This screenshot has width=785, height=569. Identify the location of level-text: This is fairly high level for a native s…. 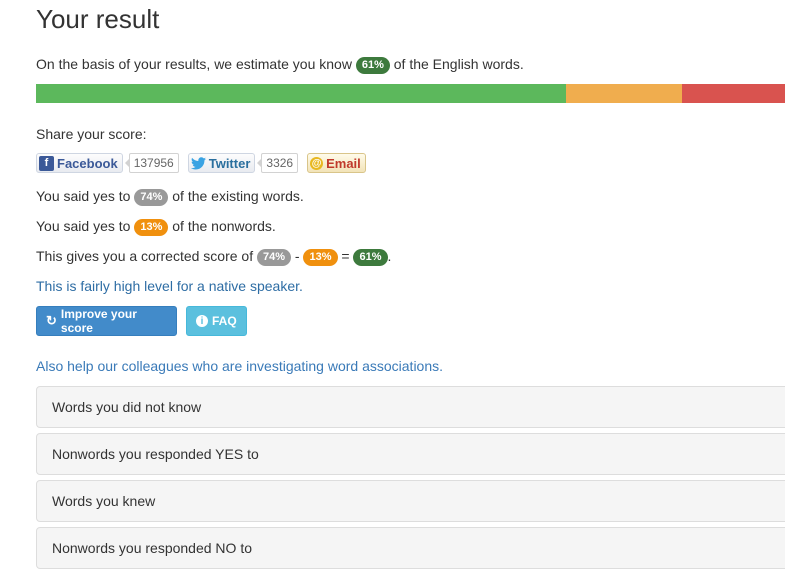
(169, 286).